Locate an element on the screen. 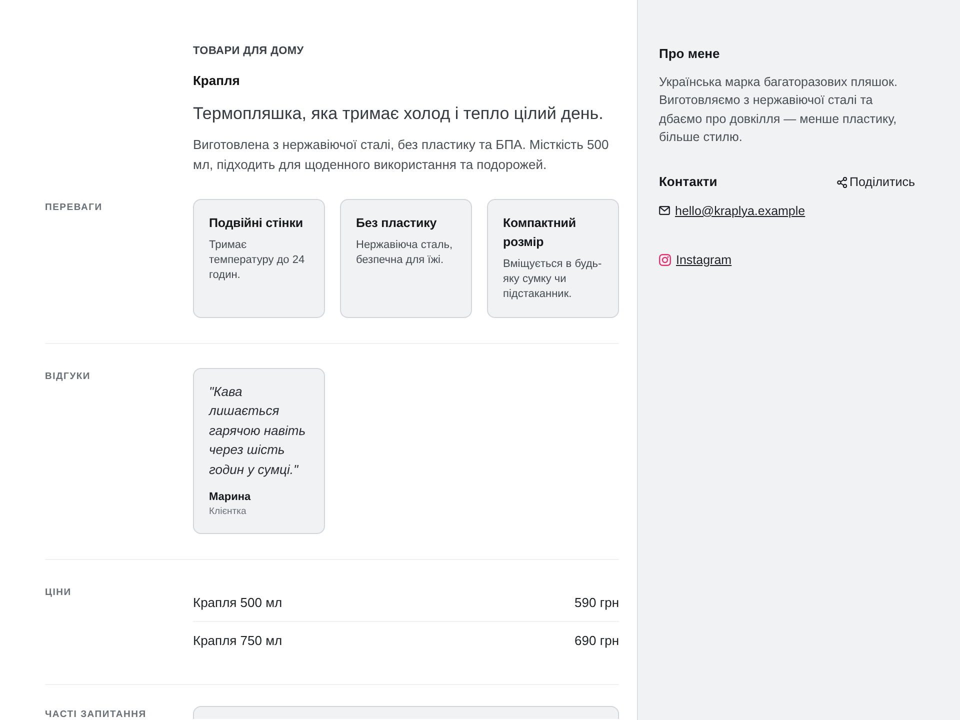  testimonial-author: Марина is located at coordinates (230, 498).